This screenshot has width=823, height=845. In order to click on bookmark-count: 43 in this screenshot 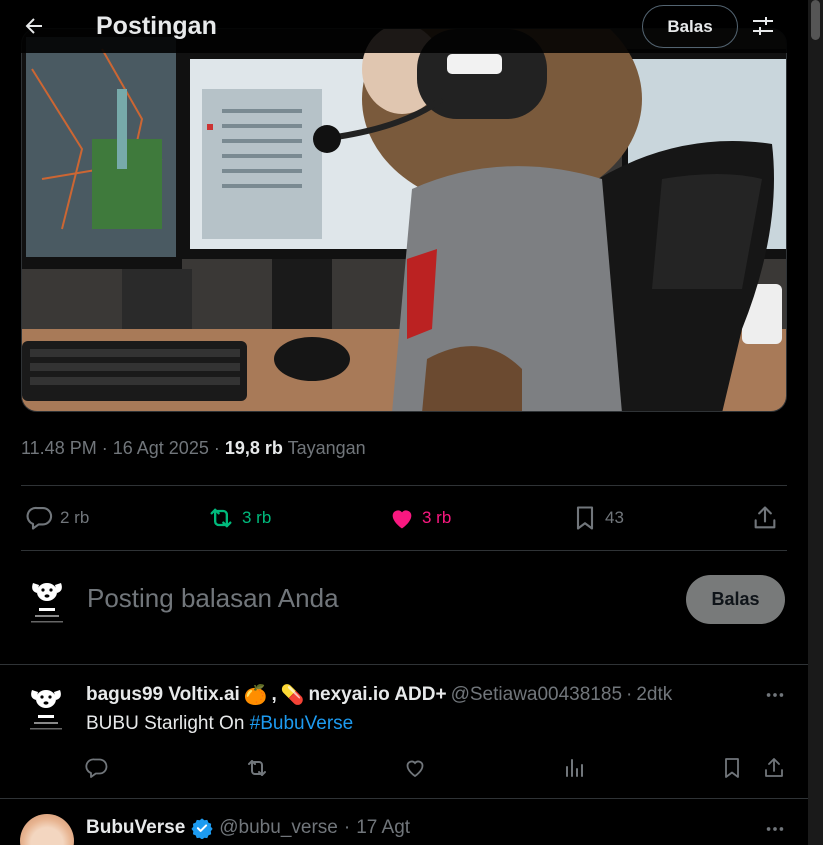, I will do `click(614, 517)`.